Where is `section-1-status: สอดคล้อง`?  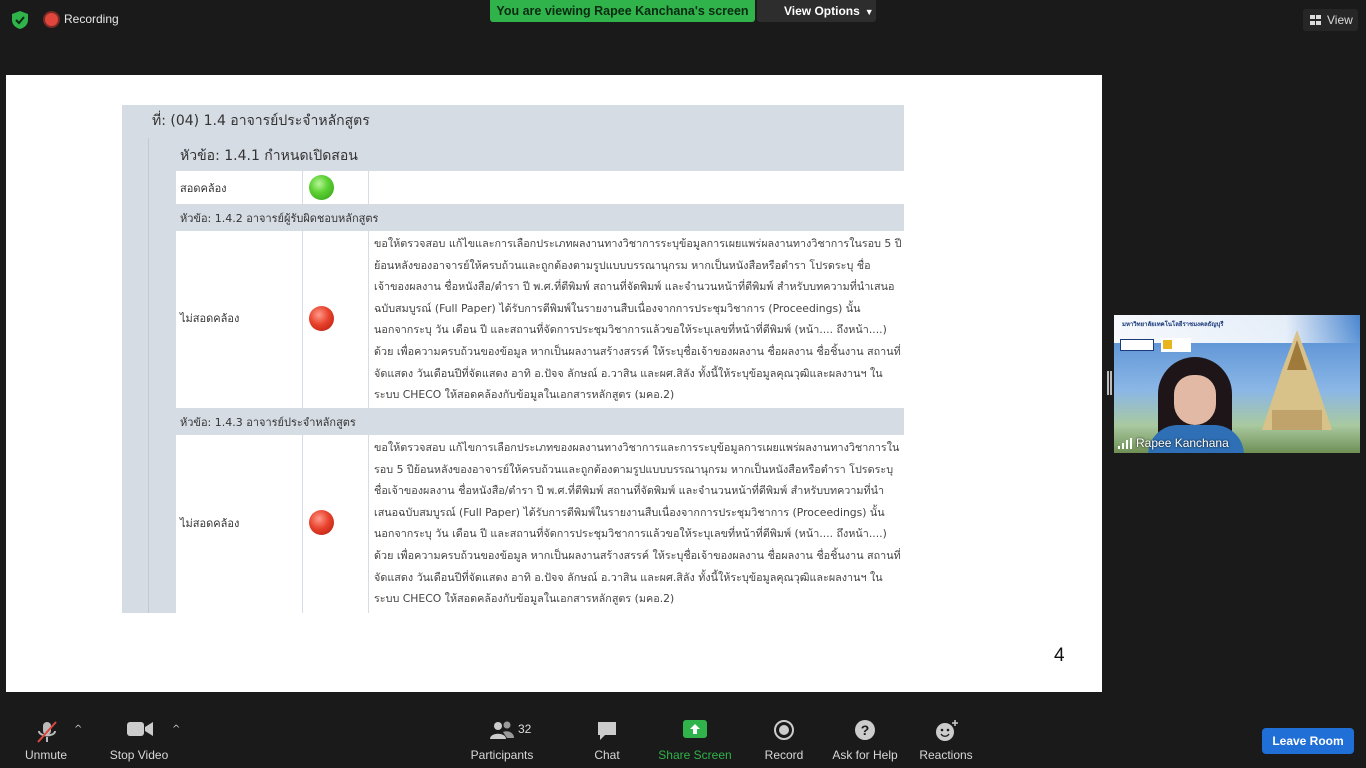 section-1-status: สอดคล้อง is located at coordinates (203, 188).